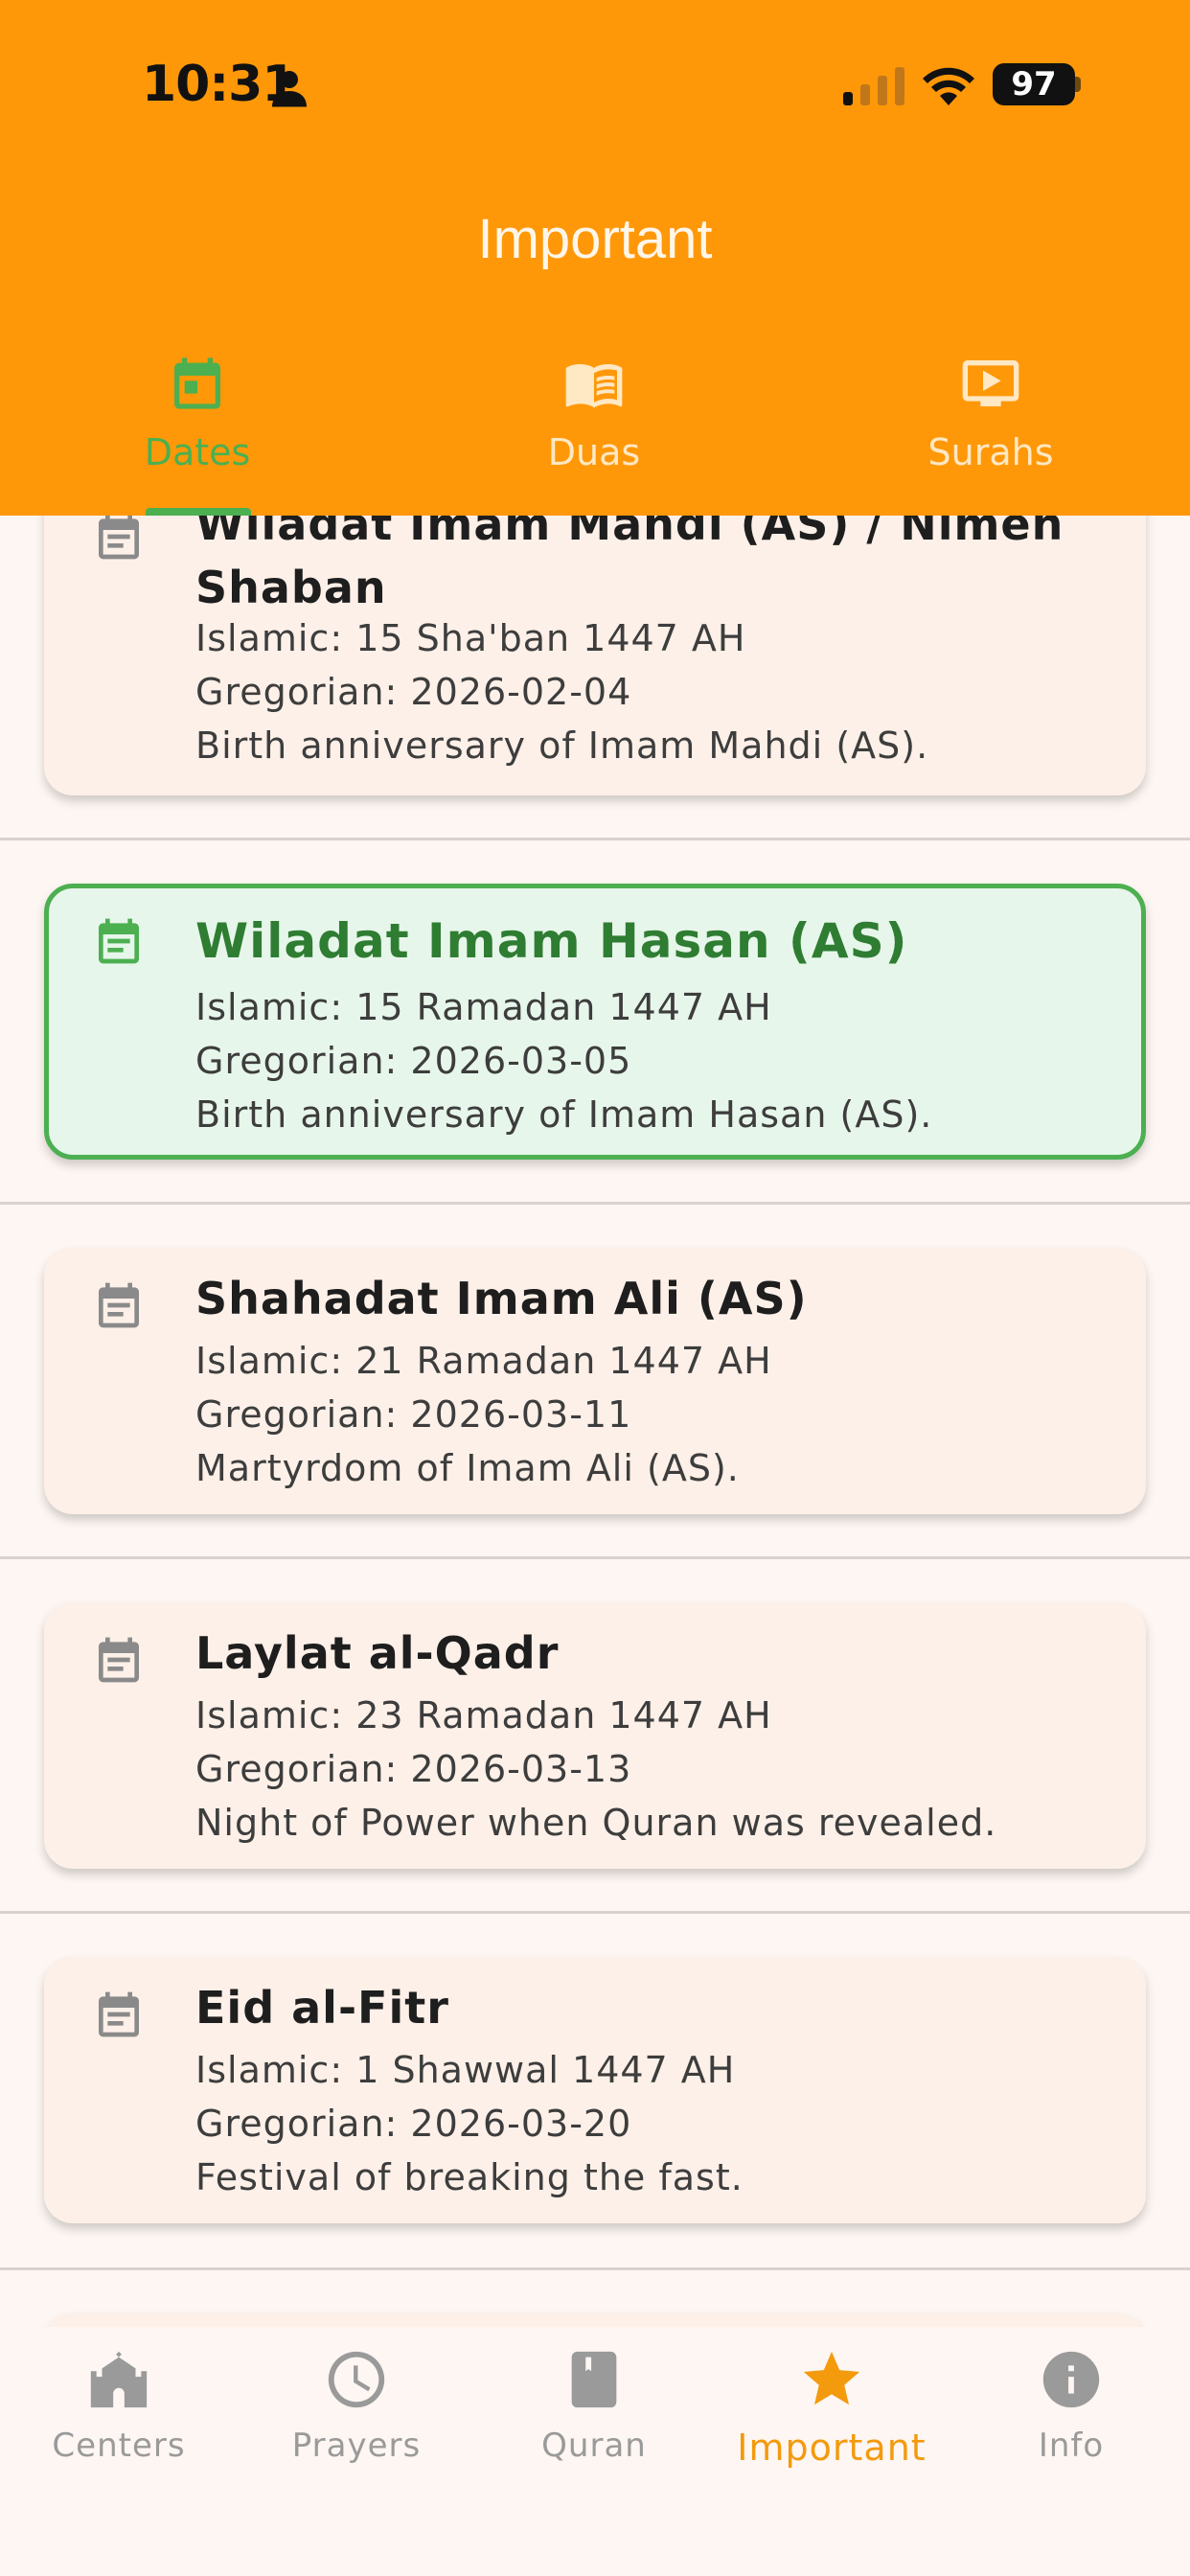  I want to click on event-gregorian-date: Gregorian: 2026-03-13, so click(413, 1769).